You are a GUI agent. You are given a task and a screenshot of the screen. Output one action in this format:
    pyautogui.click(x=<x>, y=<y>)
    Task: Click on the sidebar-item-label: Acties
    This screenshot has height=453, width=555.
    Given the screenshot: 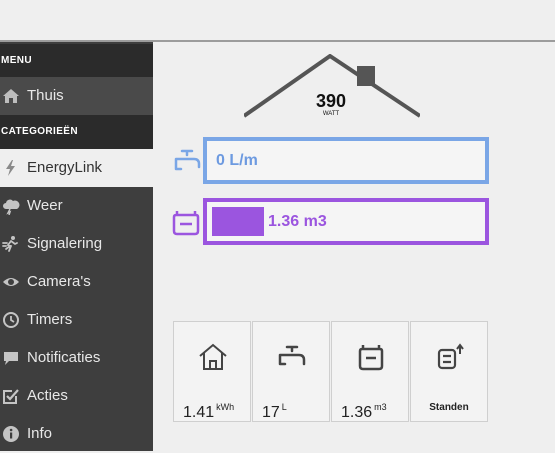 What is the action you would take?
    pyautogui.click(x=47, y=395)
    